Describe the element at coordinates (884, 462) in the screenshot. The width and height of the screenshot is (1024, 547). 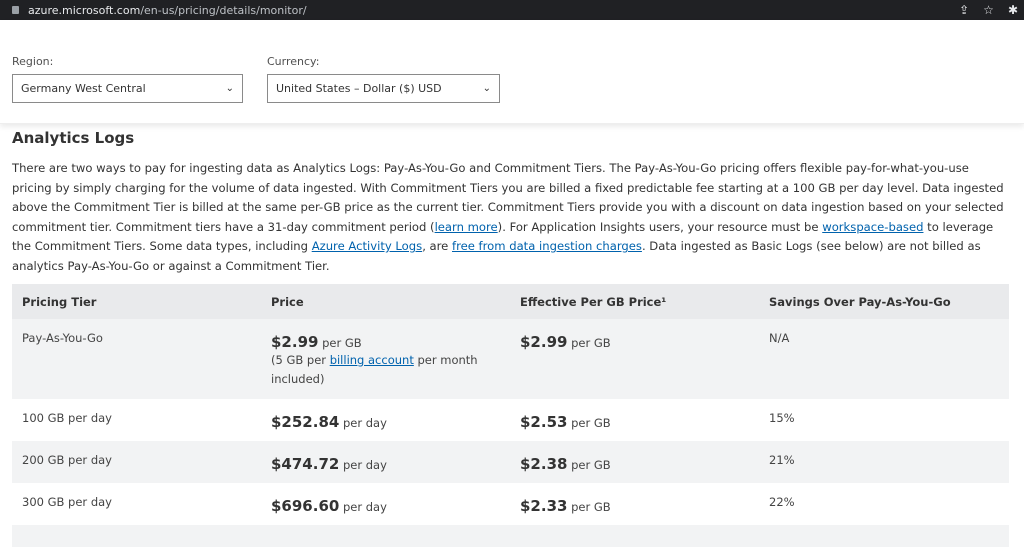
I see `savings: 21%` at that location.